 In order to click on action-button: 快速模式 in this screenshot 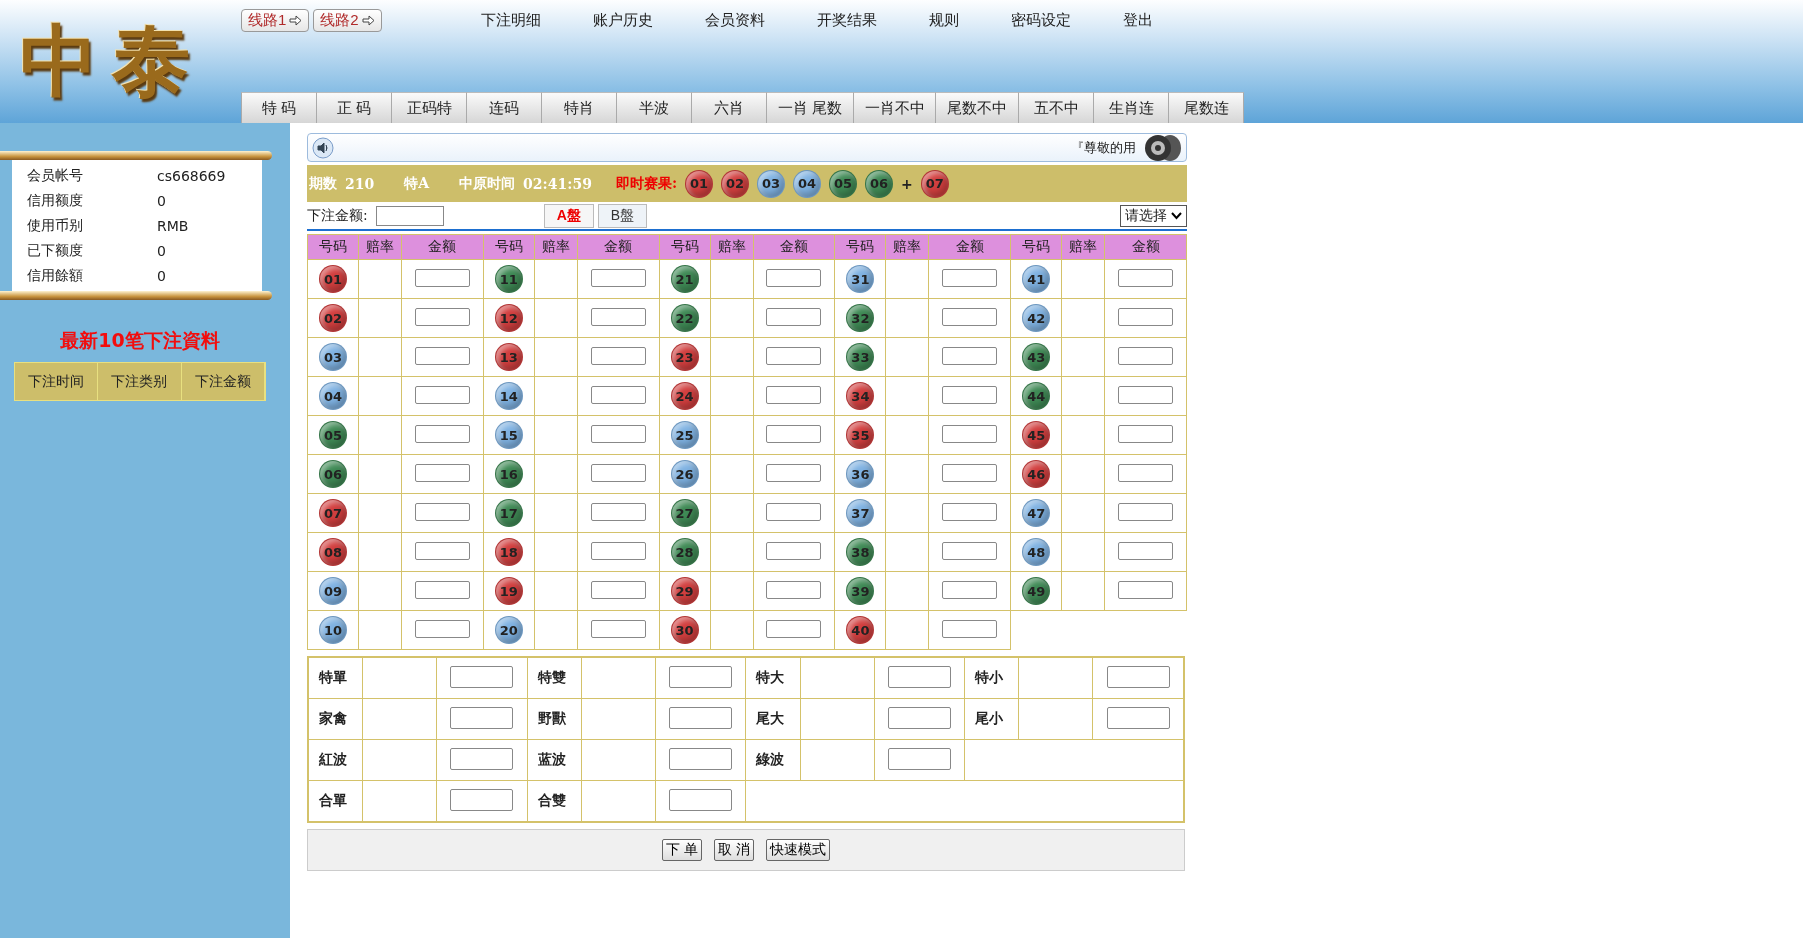, I will do `click(798, 850)`.